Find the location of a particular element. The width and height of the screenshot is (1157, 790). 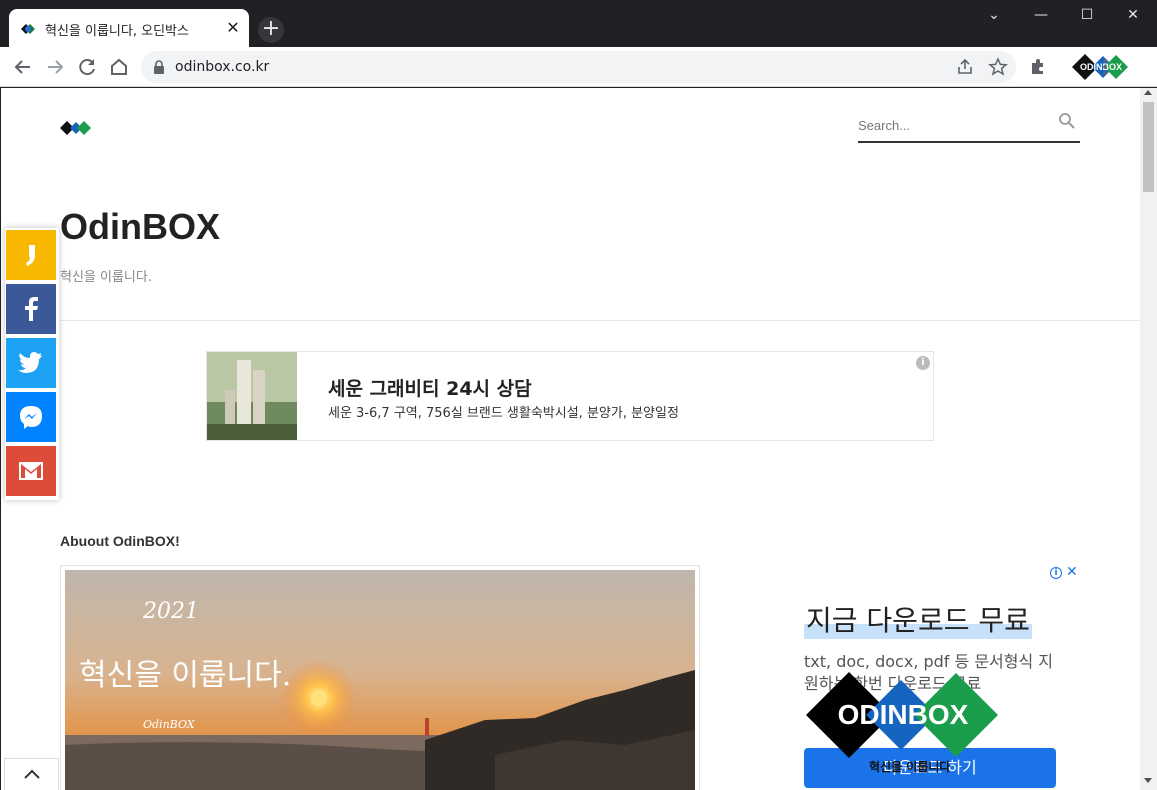

browser-tab: 혁신을 이룹니다, 오딘박스 ✕ is located at coordinates (129, 28).